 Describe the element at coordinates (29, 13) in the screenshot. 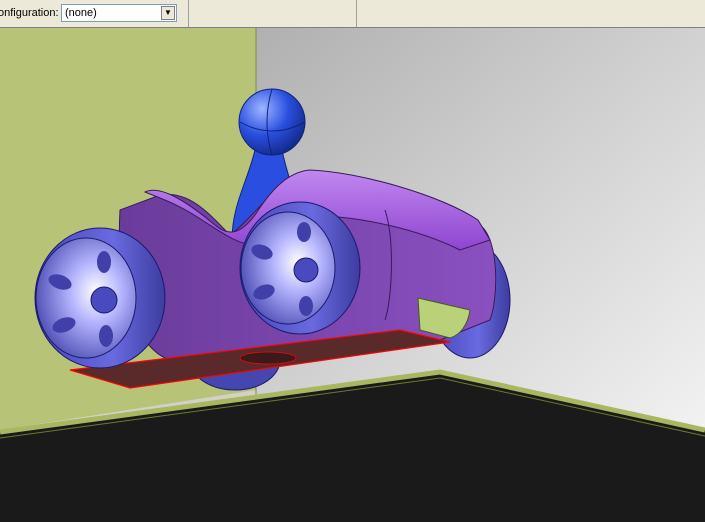

I see `configuration-label: onfiguration:` at that location.